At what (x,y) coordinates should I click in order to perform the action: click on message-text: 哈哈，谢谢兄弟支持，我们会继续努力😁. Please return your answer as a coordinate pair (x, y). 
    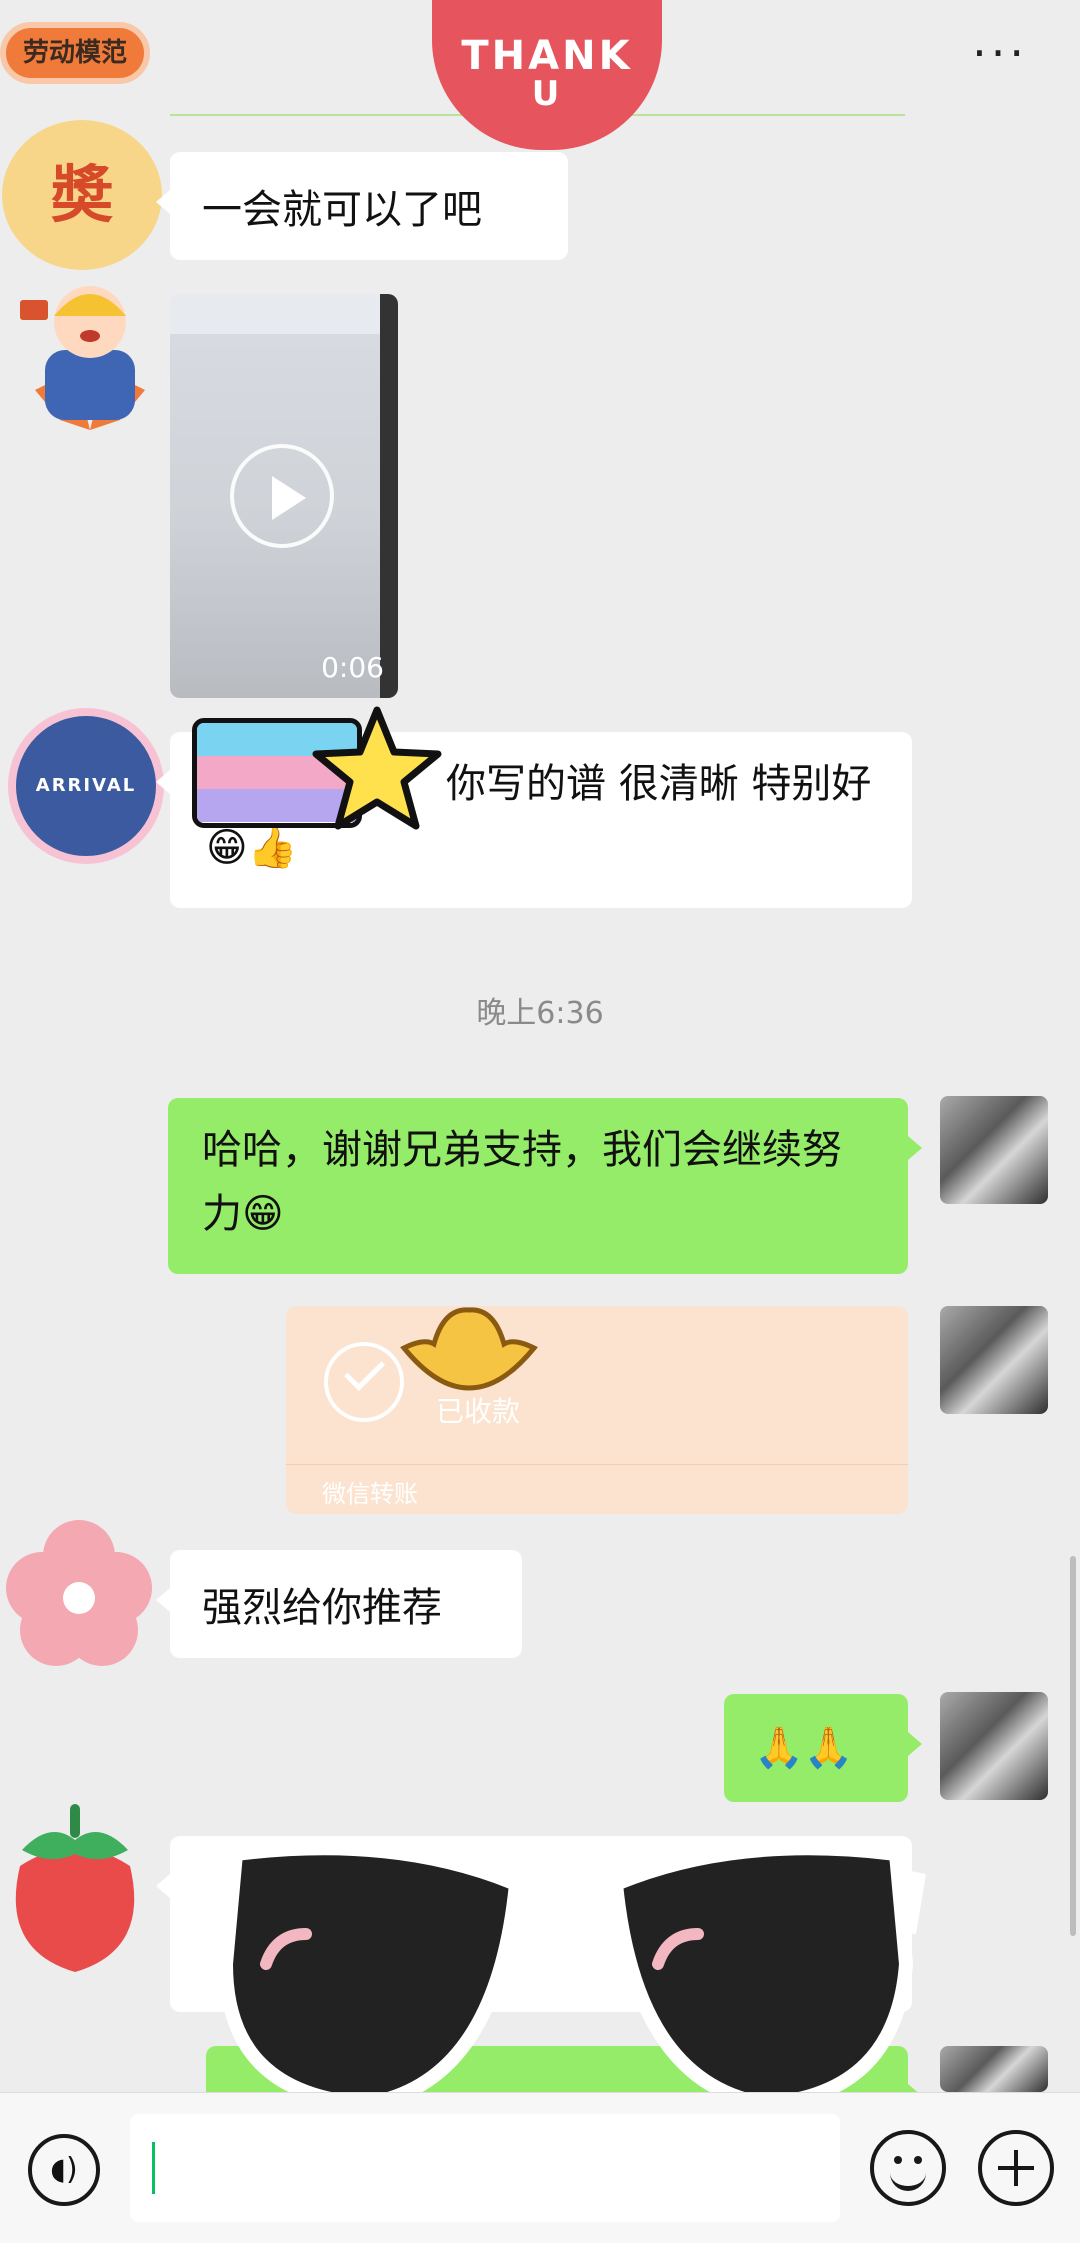
    Looking at the image, I should click on (522, 1182).